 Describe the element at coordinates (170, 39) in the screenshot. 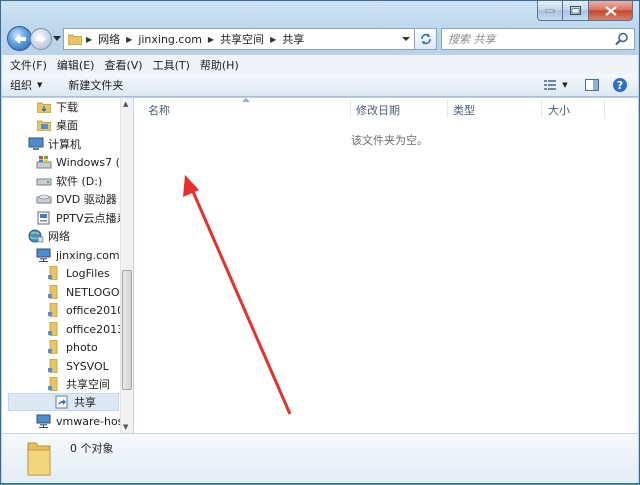

I see `breadcrumb-domain: jinxing.com` at that location.